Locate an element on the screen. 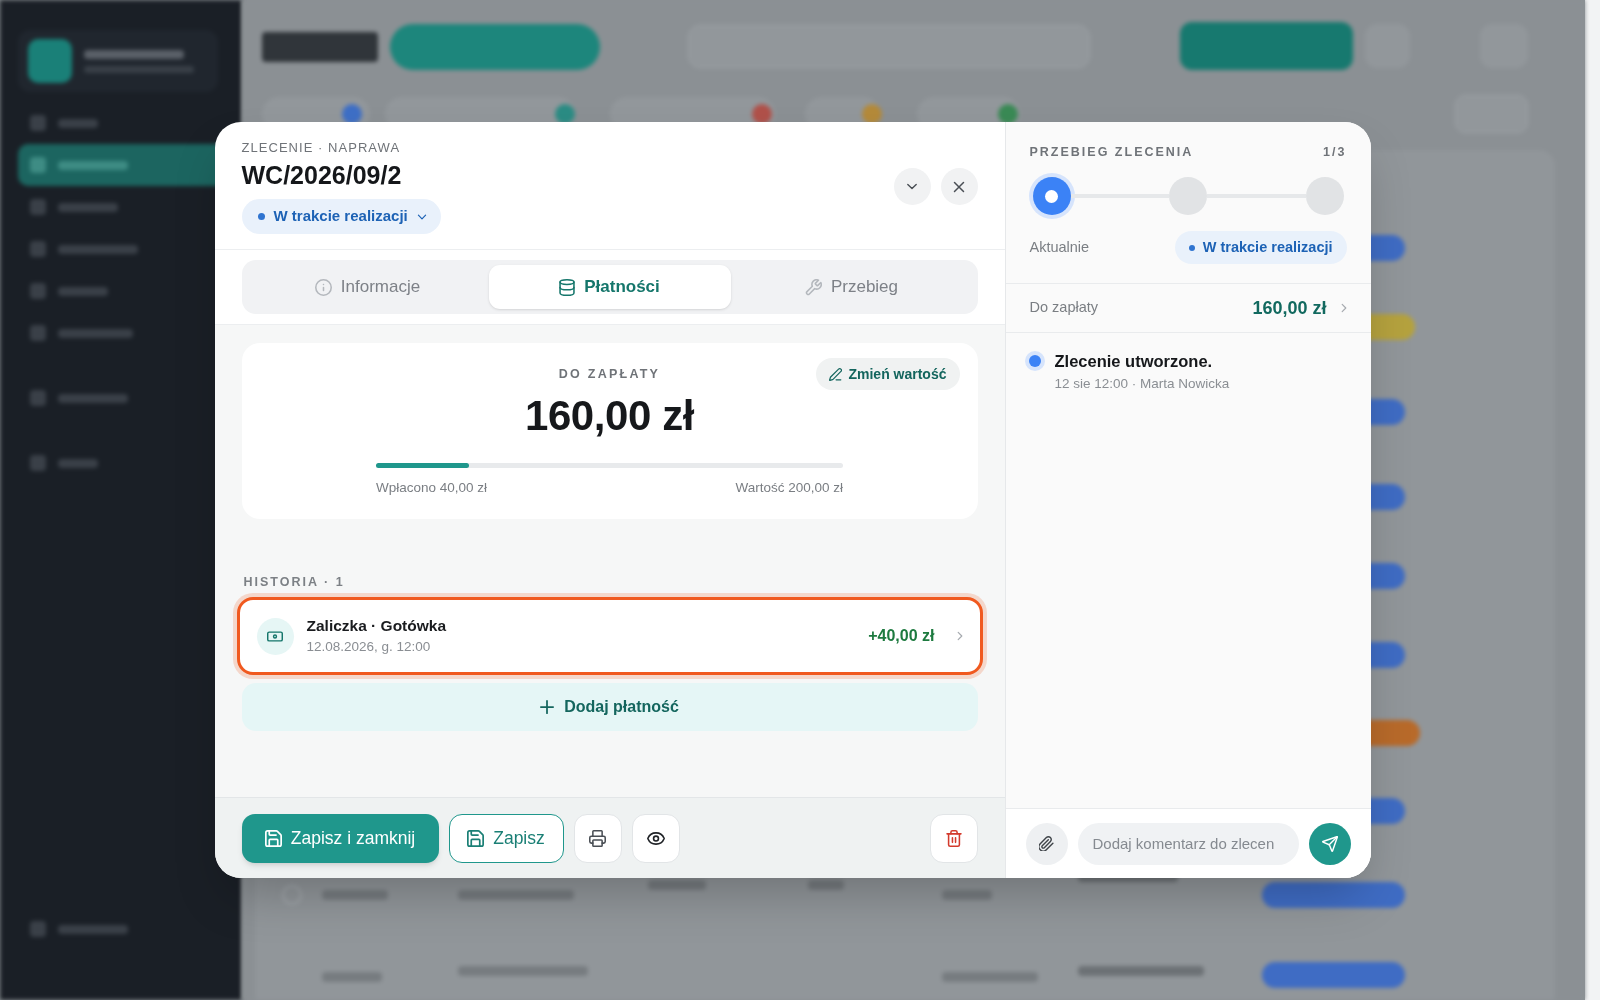 Image resolution: width=1600 pixels, height=1000 pixels. plus-icon is located at coordinates (547, 707).